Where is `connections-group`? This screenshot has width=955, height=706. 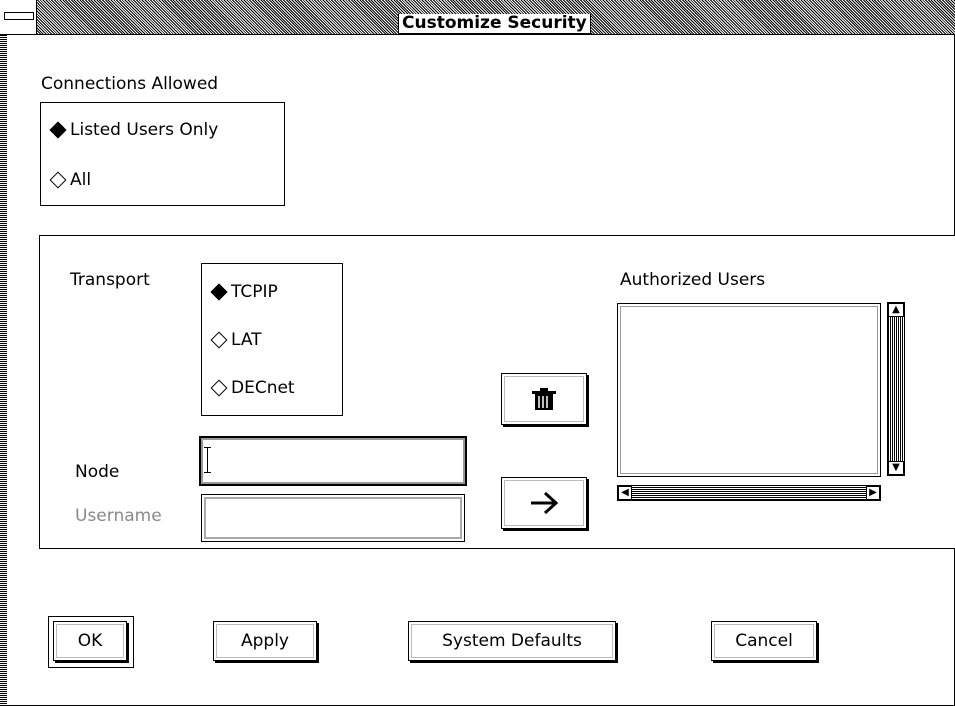
connections-group is located at coordinates (162, 154).